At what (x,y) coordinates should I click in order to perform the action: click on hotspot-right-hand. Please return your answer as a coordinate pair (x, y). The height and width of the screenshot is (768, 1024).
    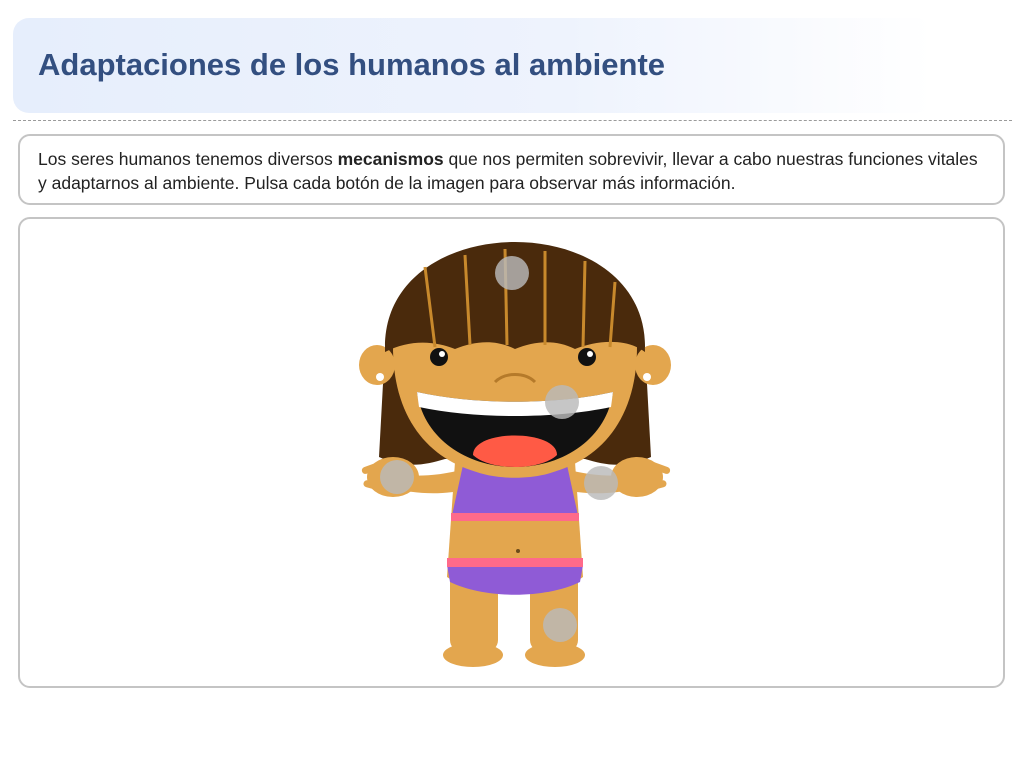
    Looking at the image, I should click on (601, 483).